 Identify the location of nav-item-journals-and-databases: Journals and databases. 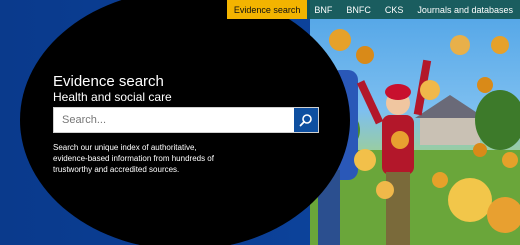
(465, 9).